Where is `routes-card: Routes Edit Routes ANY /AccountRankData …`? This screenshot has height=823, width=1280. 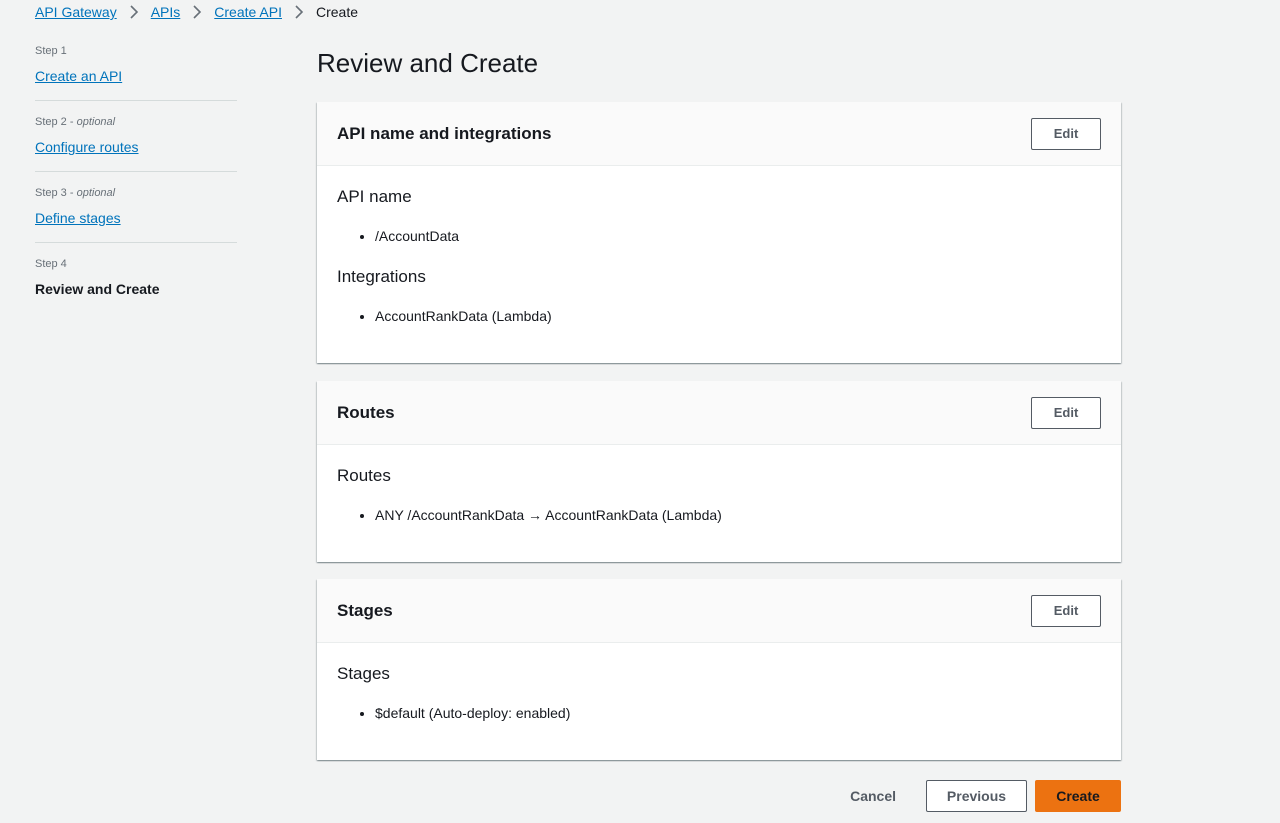 routes-card: Routes Edit Routes ANY /AccountRankData … is located at coordinates (719, 471).